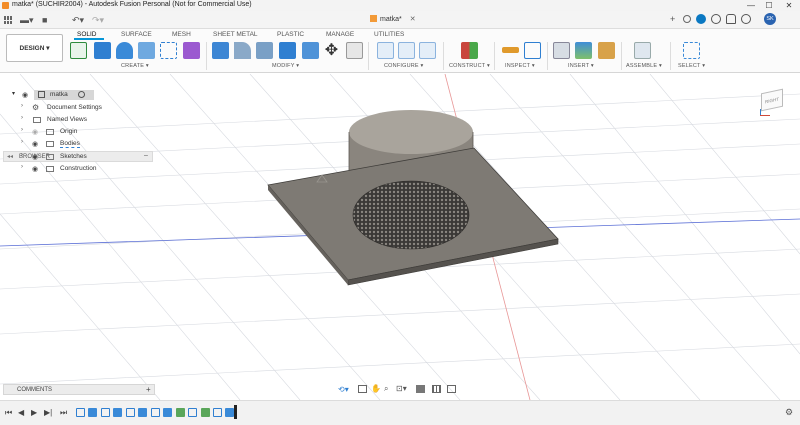 This screenshot has height=425, width=800. Describe the element at coordinates (75, 95) in the screenshot. I see `browser-root-row: ▾ ◉ matka` at that location.